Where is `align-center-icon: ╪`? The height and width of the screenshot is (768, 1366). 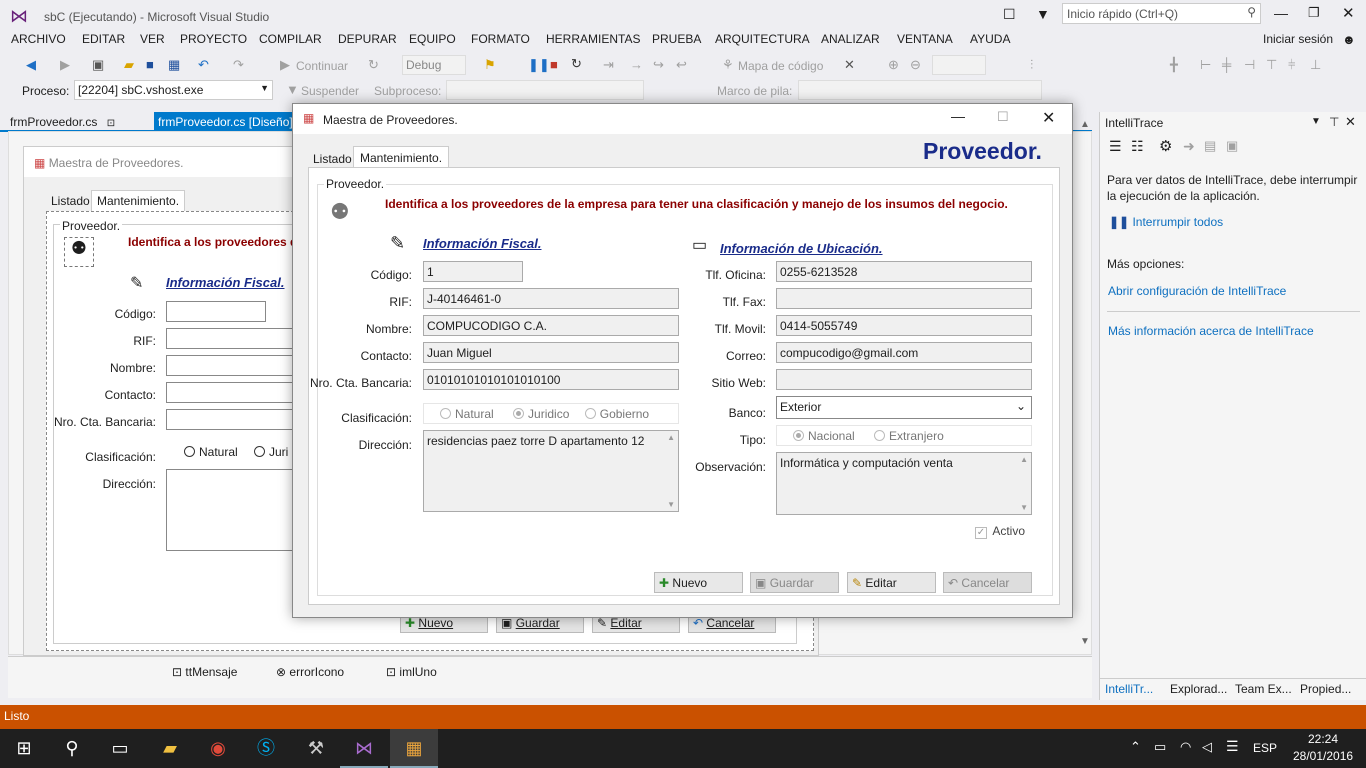
align-center-icon: ╪ is located at coordinates (1226, 64).